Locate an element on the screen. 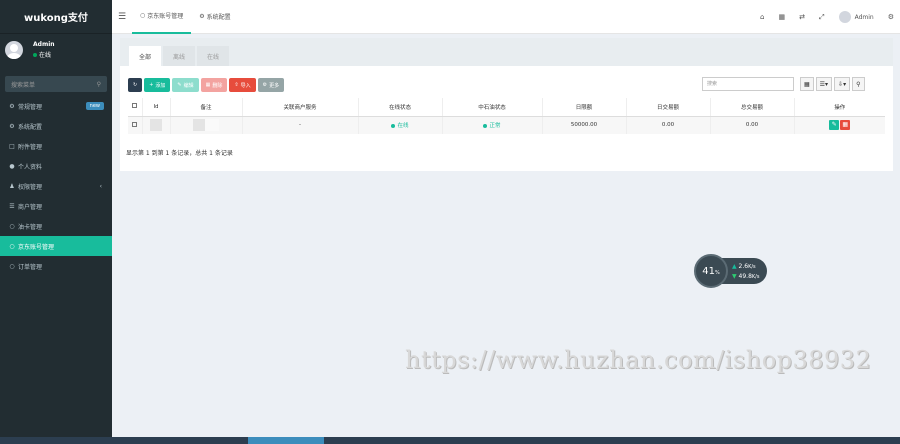  refresh-button: ↻ is located at coordinates (135, 85).